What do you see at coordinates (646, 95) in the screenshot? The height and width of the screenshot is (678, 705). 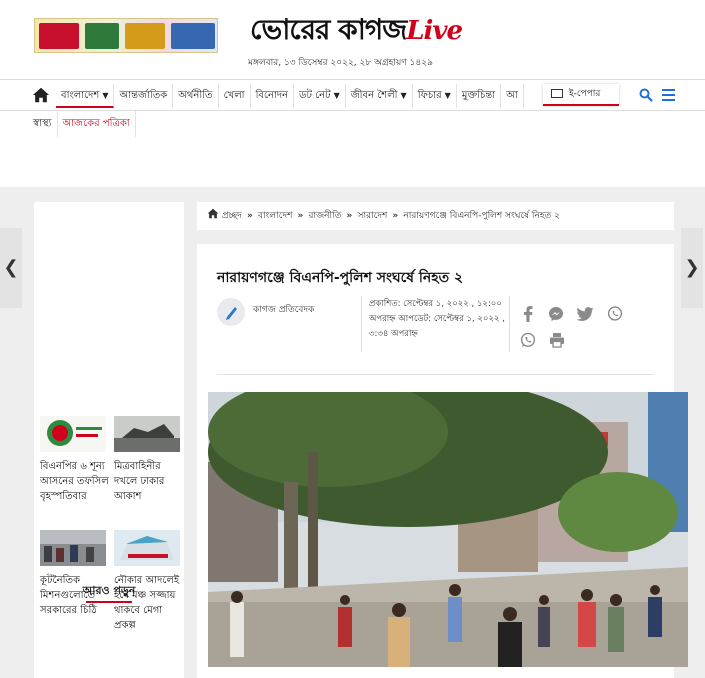 I see `search-icon` at bounding box center [646, 95].